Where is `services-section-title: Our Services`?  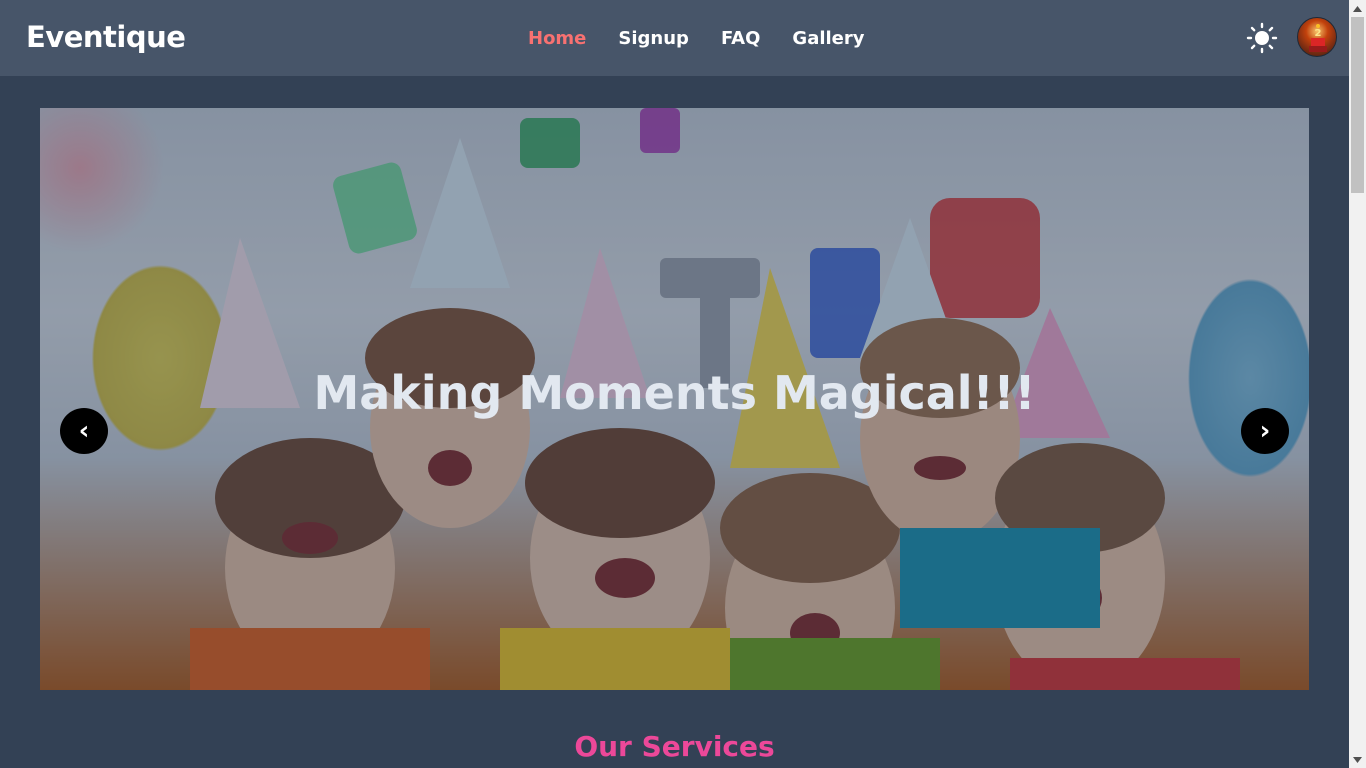
services-section-title: Our Services is located at coordinates (674, 746).